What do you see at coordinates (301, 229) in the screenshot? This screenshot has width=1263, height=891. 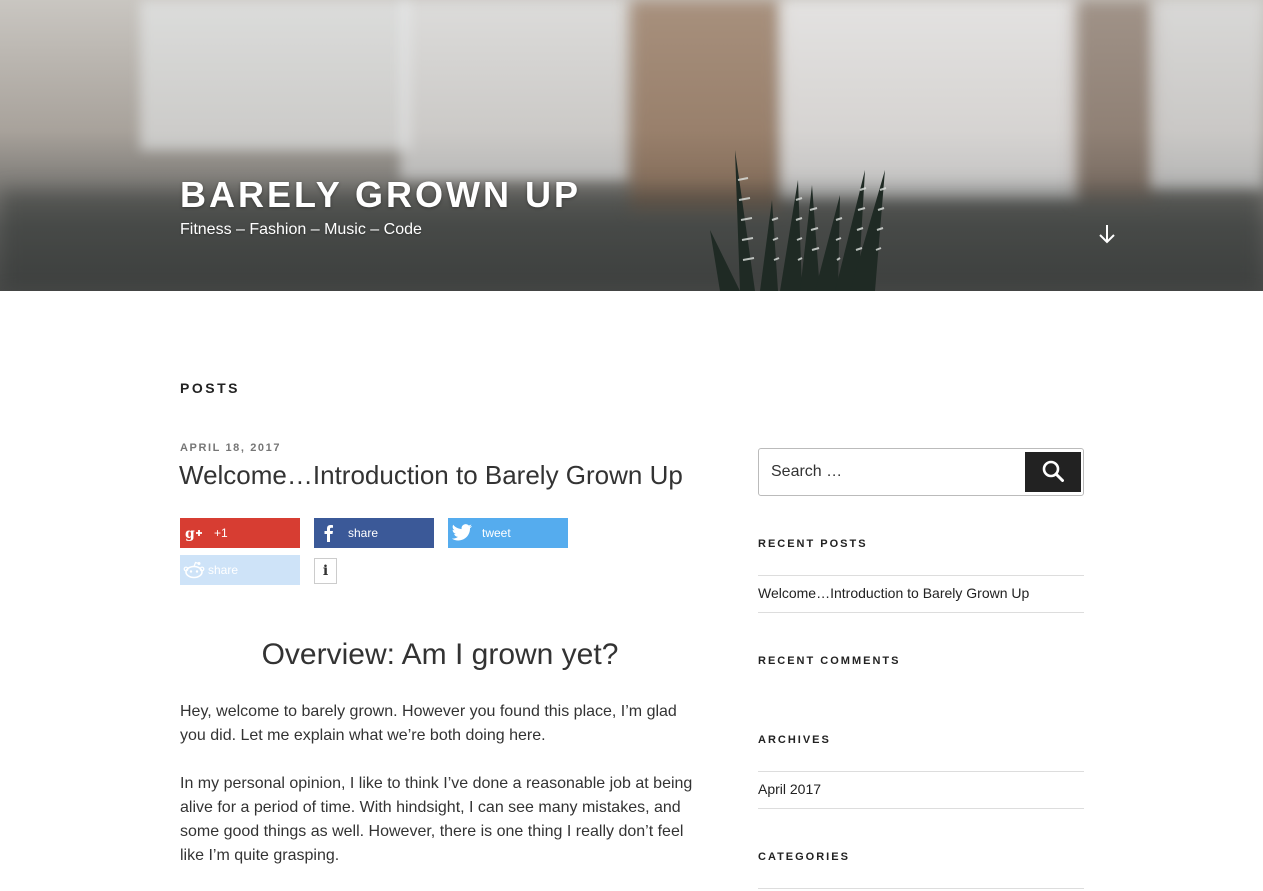 I see `site-description: Fitness – Fashion – Music – Code` at bounding box center [301, 229].